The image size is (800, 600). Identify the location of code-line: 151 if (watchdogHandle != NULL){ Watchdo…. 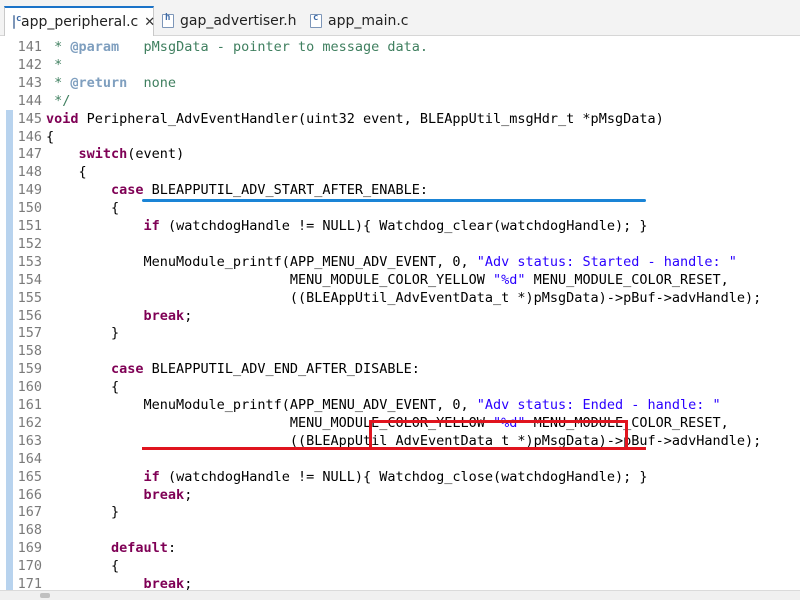
(400, 226).